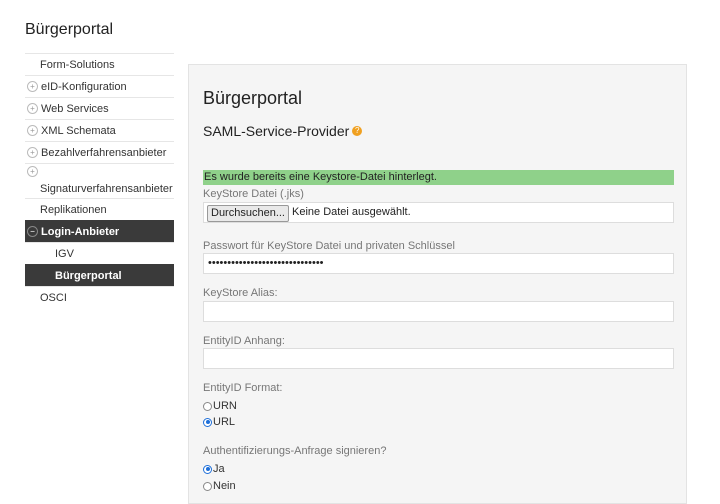 The image size is (720, 504). I want to click on keystore-file-field: Durchsuchen... Keine Datei ausgewählt., so click(438, 212).